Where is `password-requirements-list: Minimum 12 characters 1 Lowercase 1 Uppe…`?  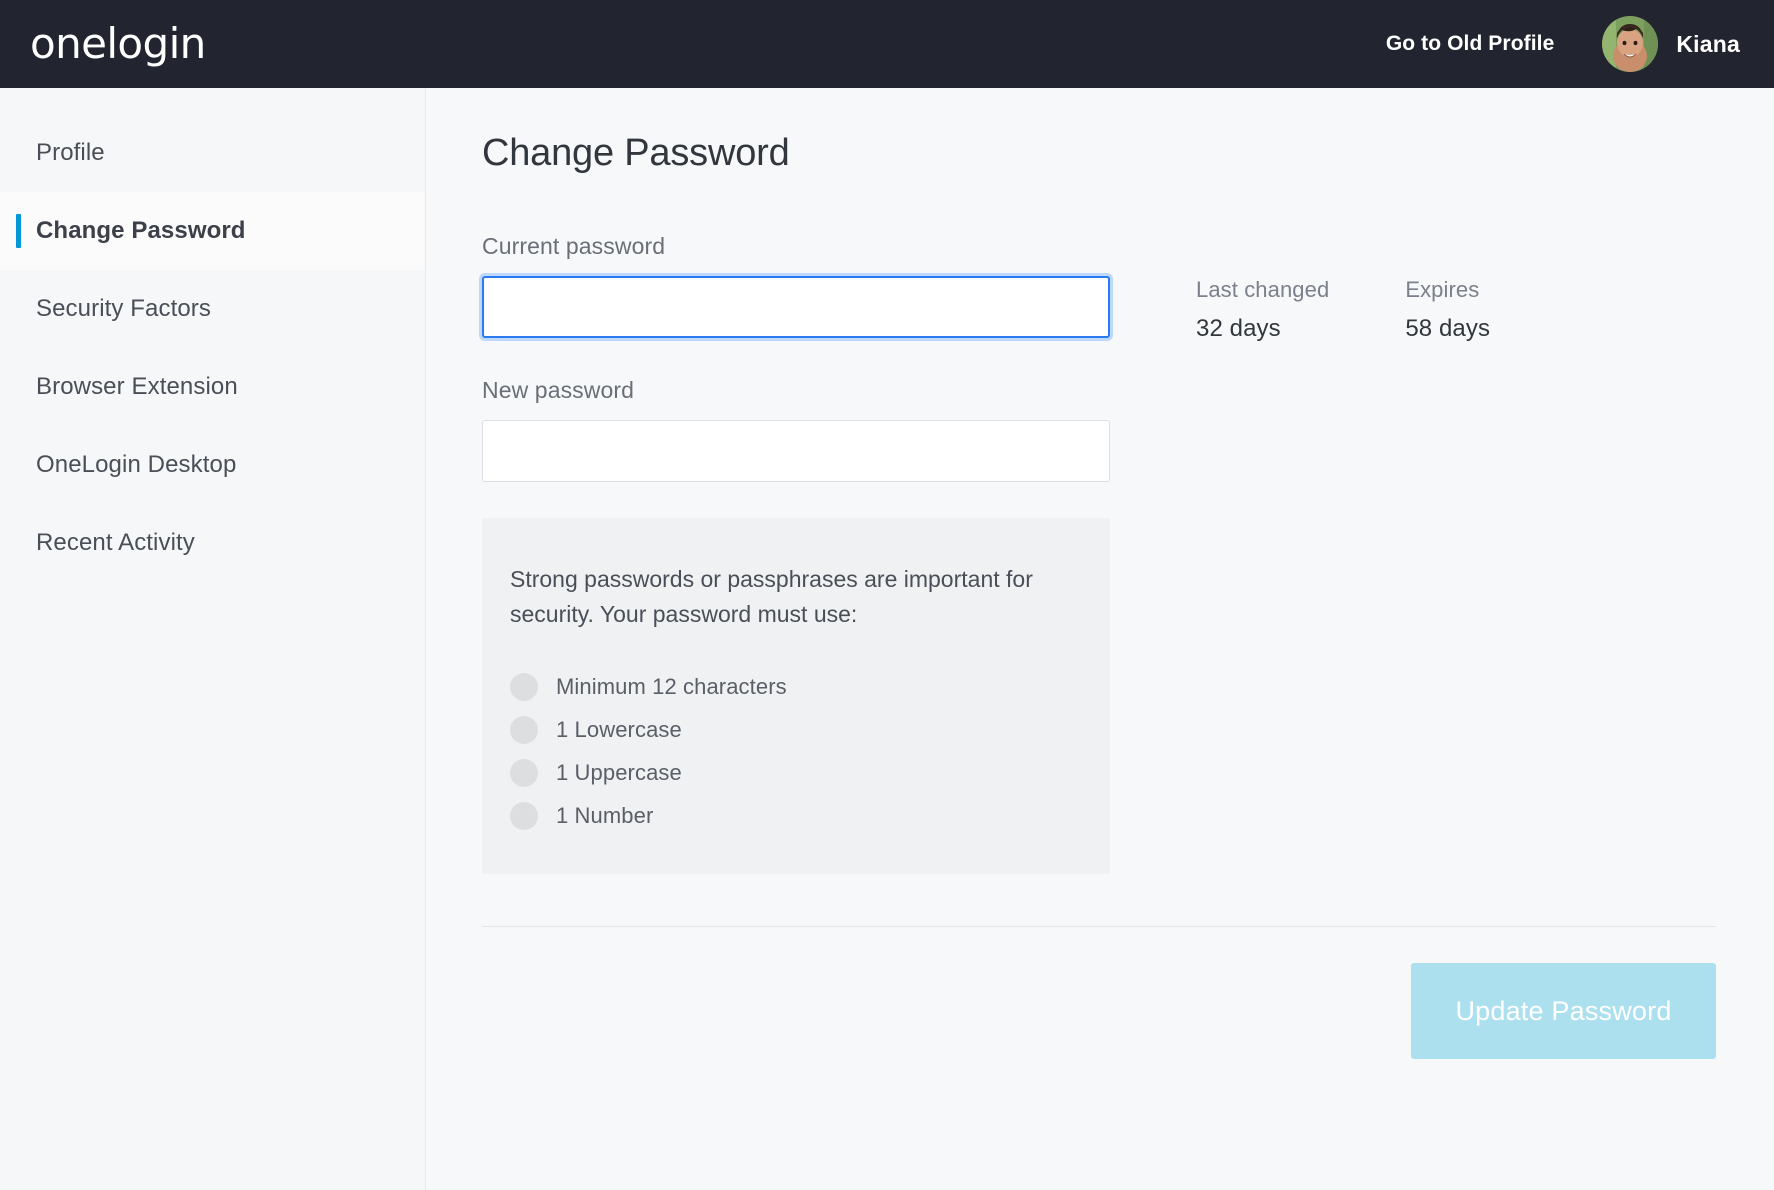 password-requirements-list: Minimum 12 characters 1 Lowercase 1 Uppe… is located at coordinates (810, 751).